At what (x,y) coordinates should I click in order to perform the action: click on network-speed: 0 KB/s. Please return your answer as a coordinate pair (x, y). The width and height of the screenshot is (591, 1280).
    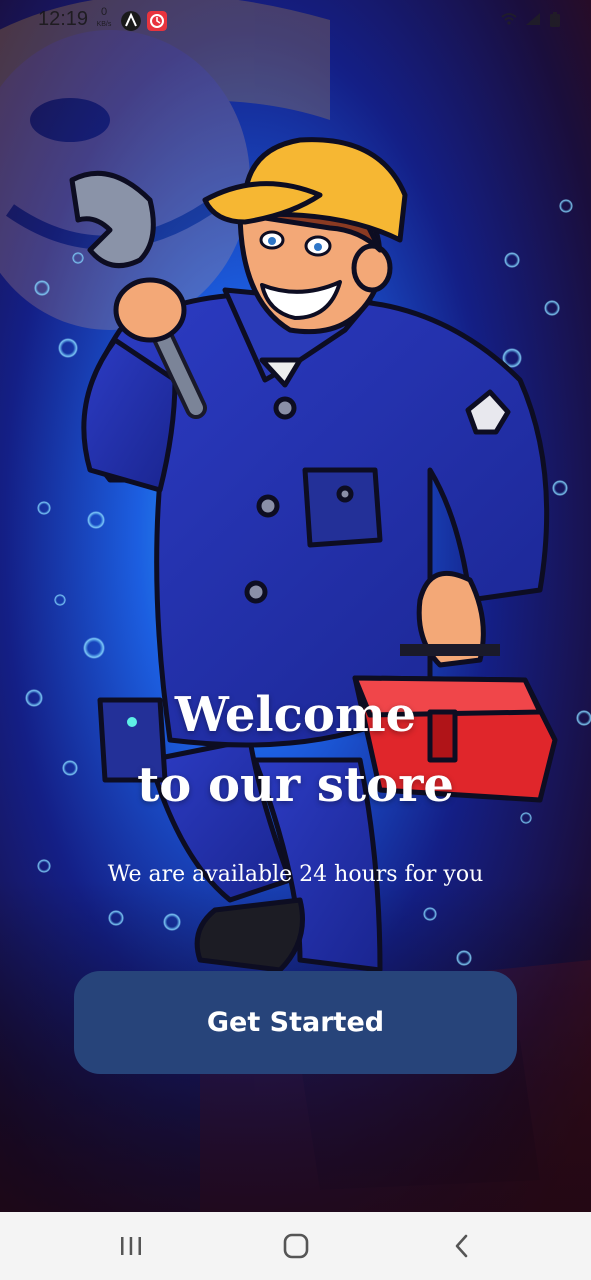
    Looking at the image, I should click on (104, 17).